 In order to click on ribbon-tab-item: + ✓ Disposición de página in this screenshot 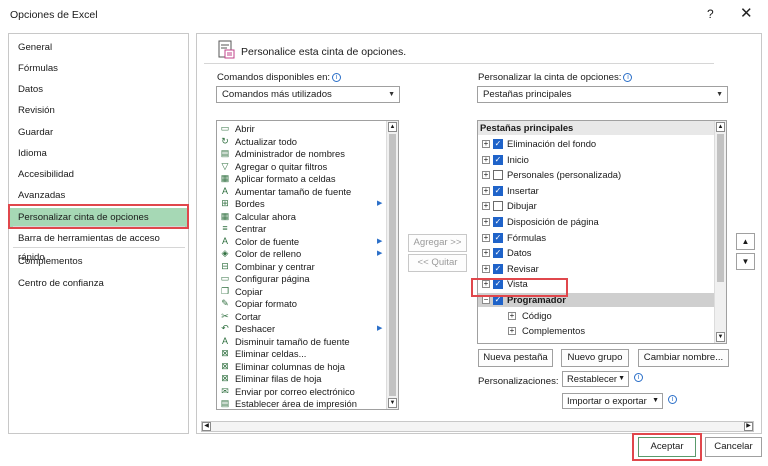, I will do `click(596, 222)`.